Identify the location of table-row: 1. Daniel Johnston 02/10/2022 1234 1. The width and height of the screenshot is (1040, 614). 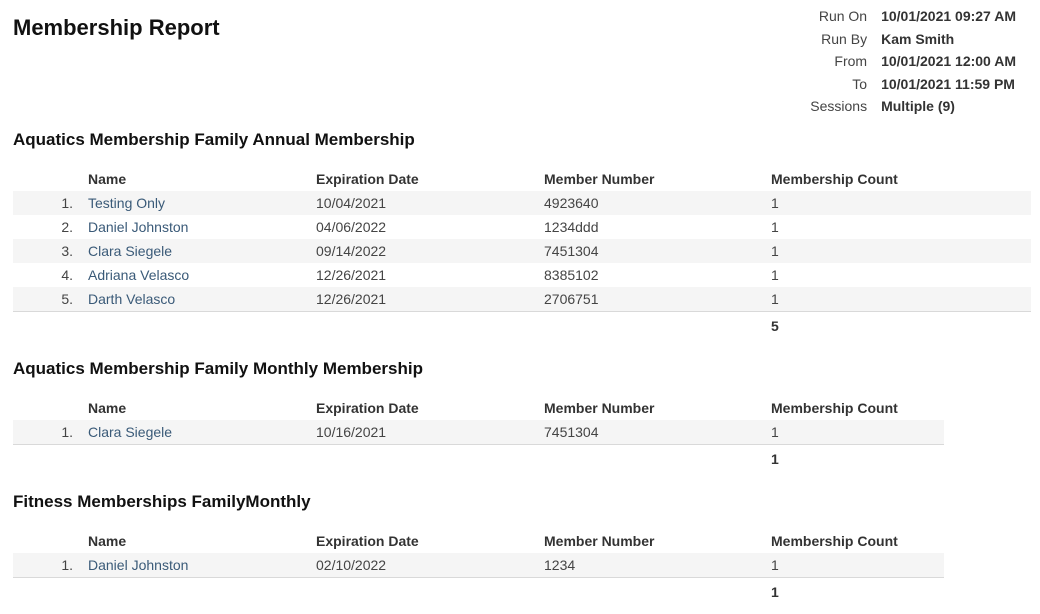
(478, 565).